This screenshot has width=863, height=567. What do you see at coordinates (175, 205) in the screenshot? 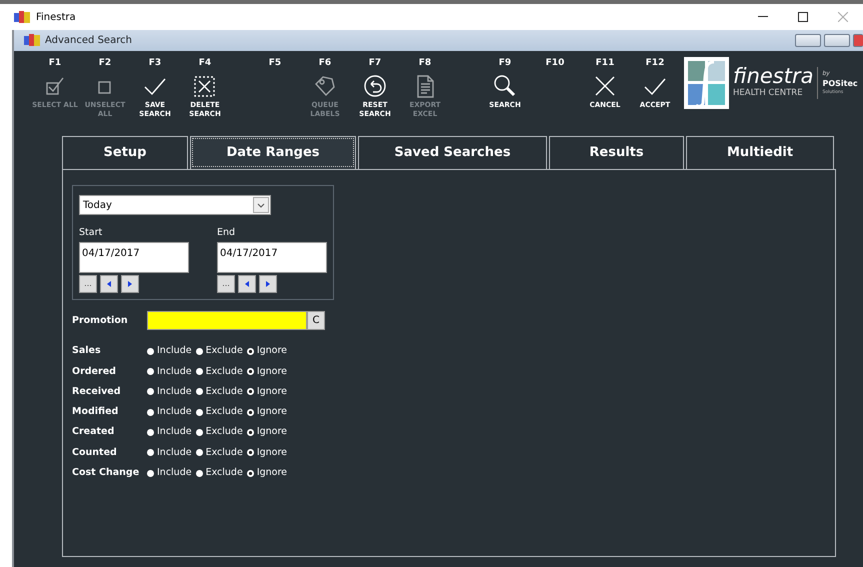
I see `preset-dropdown: Today` at bounding box center [175, 205].